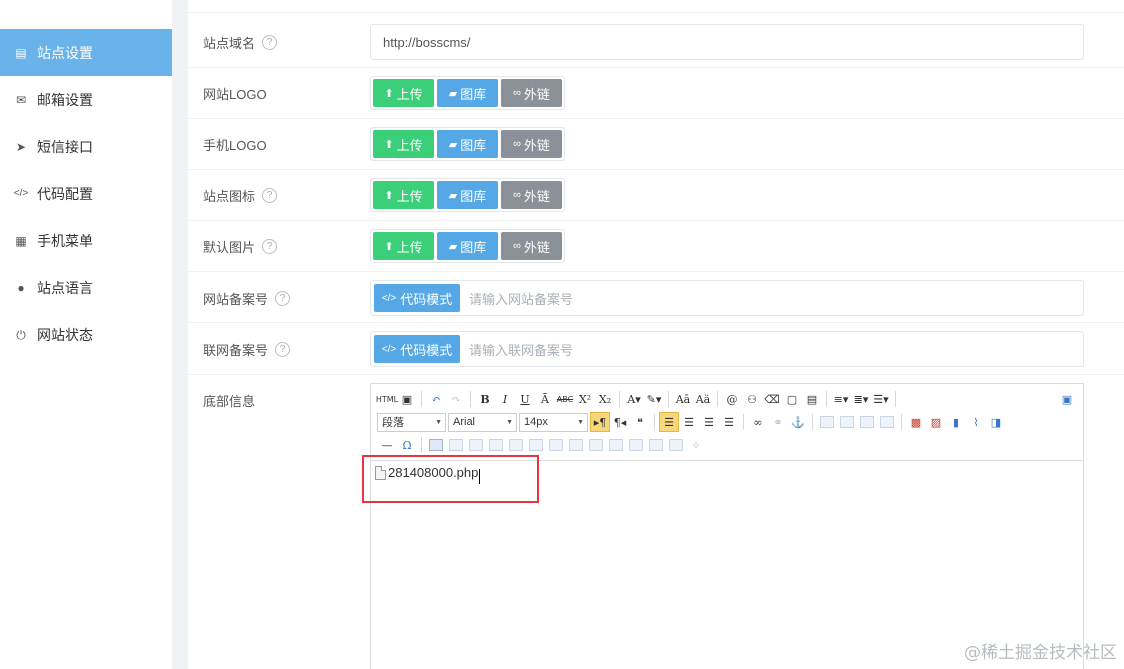  Describe the element at coordinates (456, 445) in the screenshot. I see `delete-table-icon` at that location.